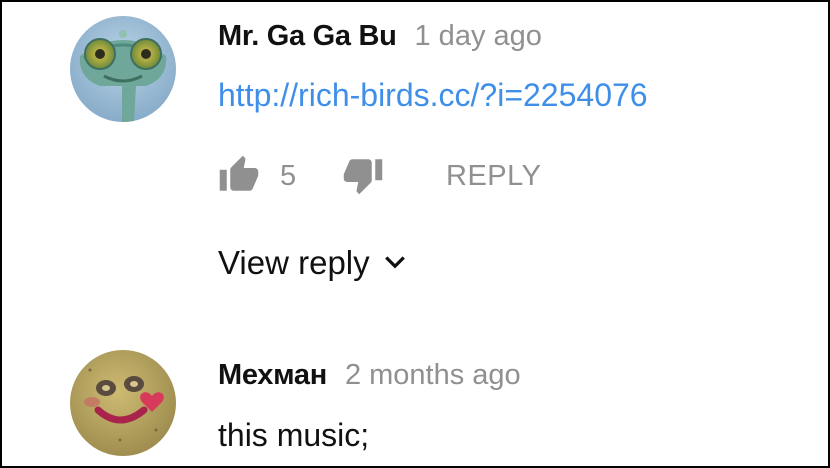 The height and width of the screenshot is (468, 830). I want to click on like-count: 5, so click(288, 176).